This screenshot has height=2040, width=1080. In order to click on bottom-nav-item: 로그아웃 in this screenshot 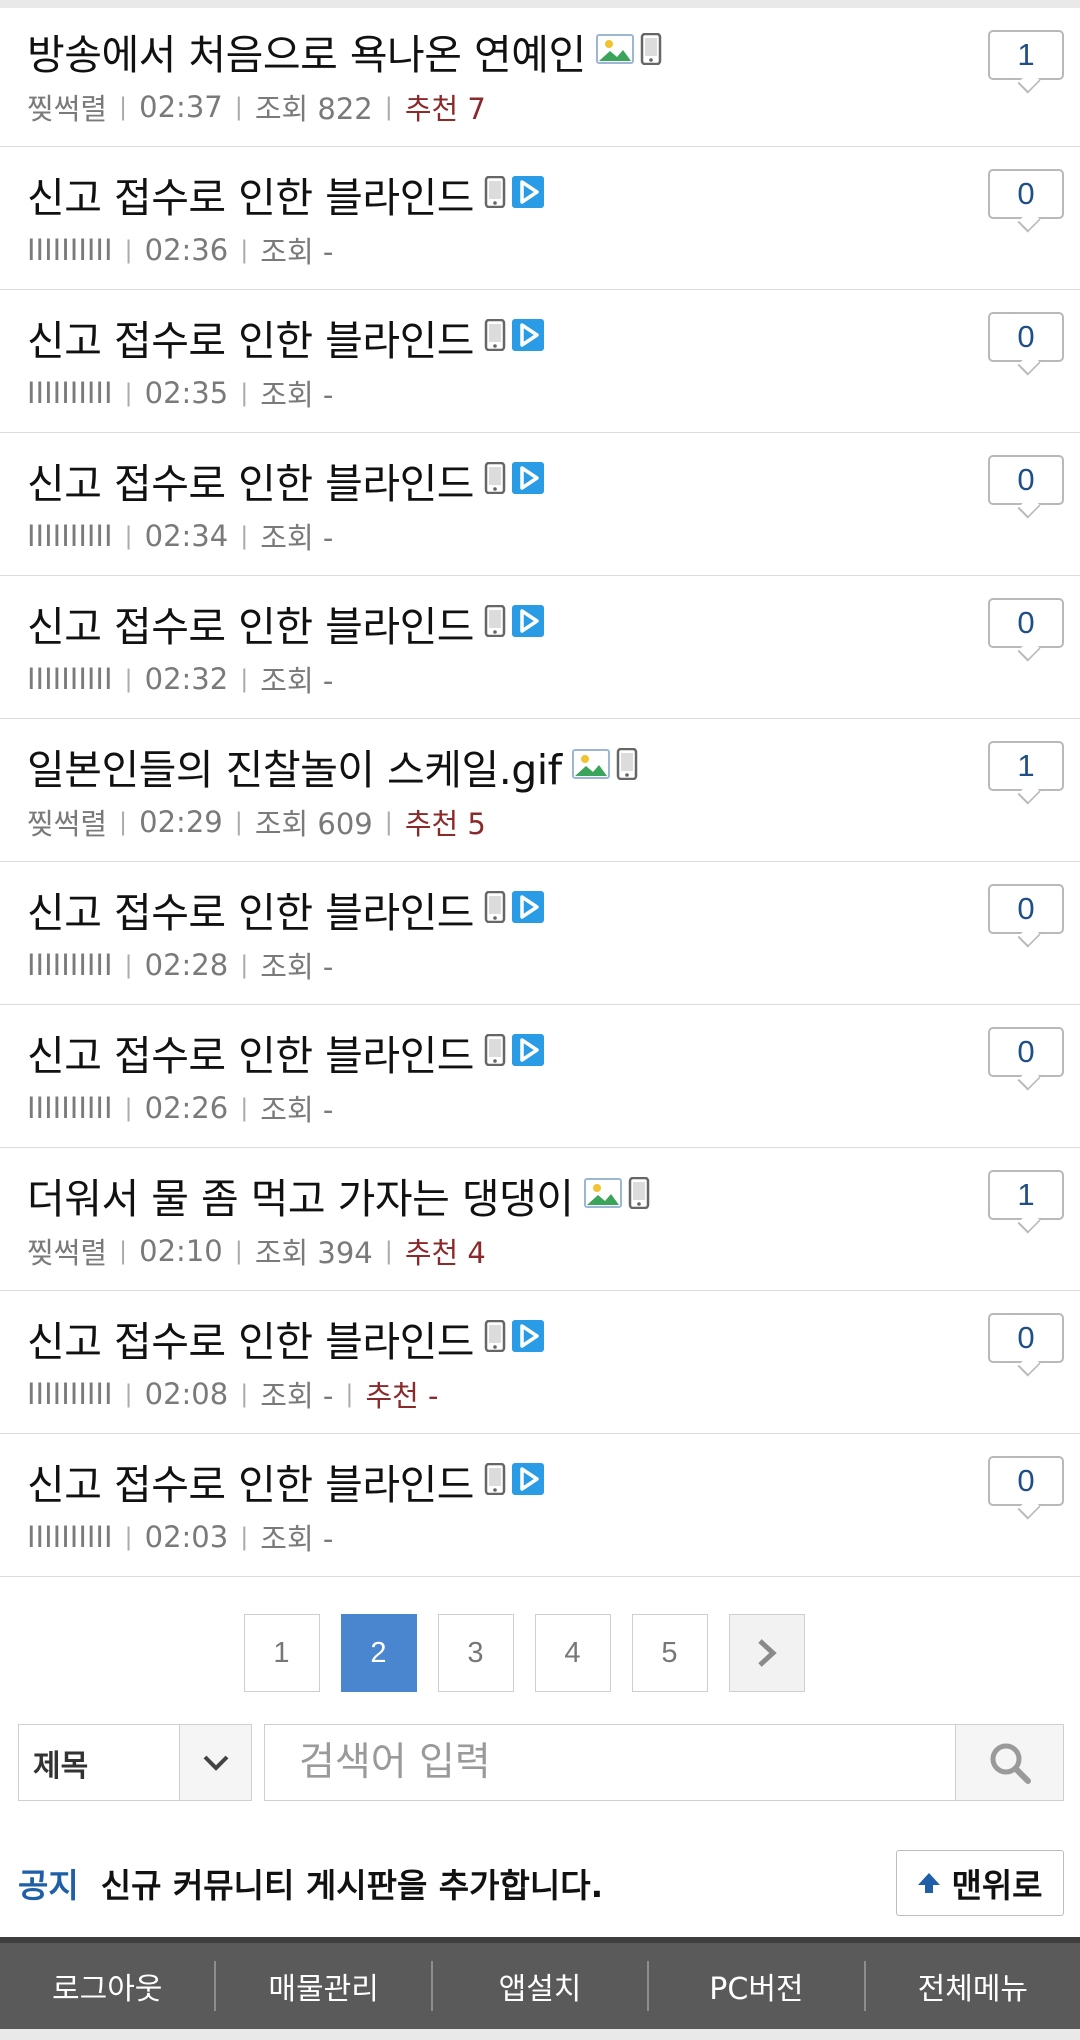, I will do `click(108, 1986)`.